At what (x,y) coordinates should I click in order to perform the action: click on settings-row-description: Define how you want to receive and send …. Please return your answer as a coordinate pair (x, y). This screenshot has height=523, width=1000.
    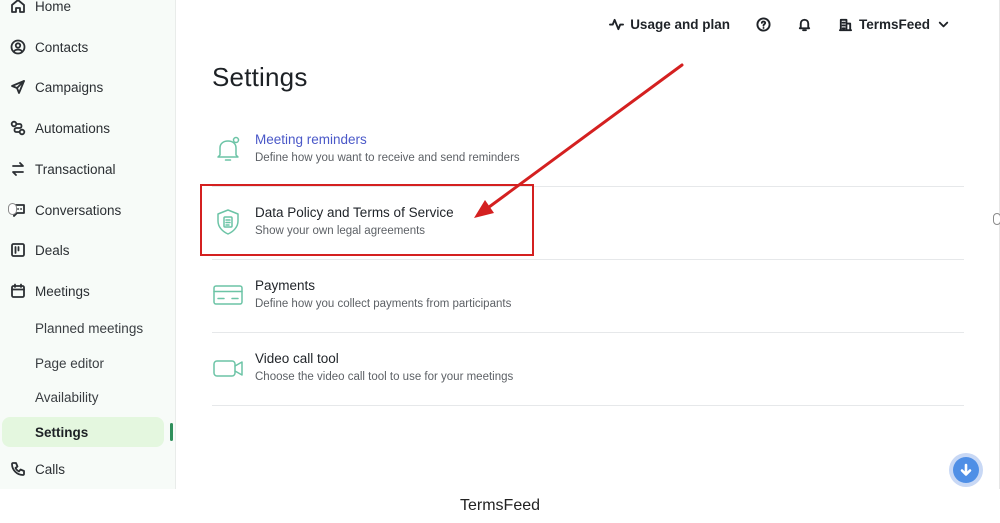
    Looking at the image, I should click on (387, 158).